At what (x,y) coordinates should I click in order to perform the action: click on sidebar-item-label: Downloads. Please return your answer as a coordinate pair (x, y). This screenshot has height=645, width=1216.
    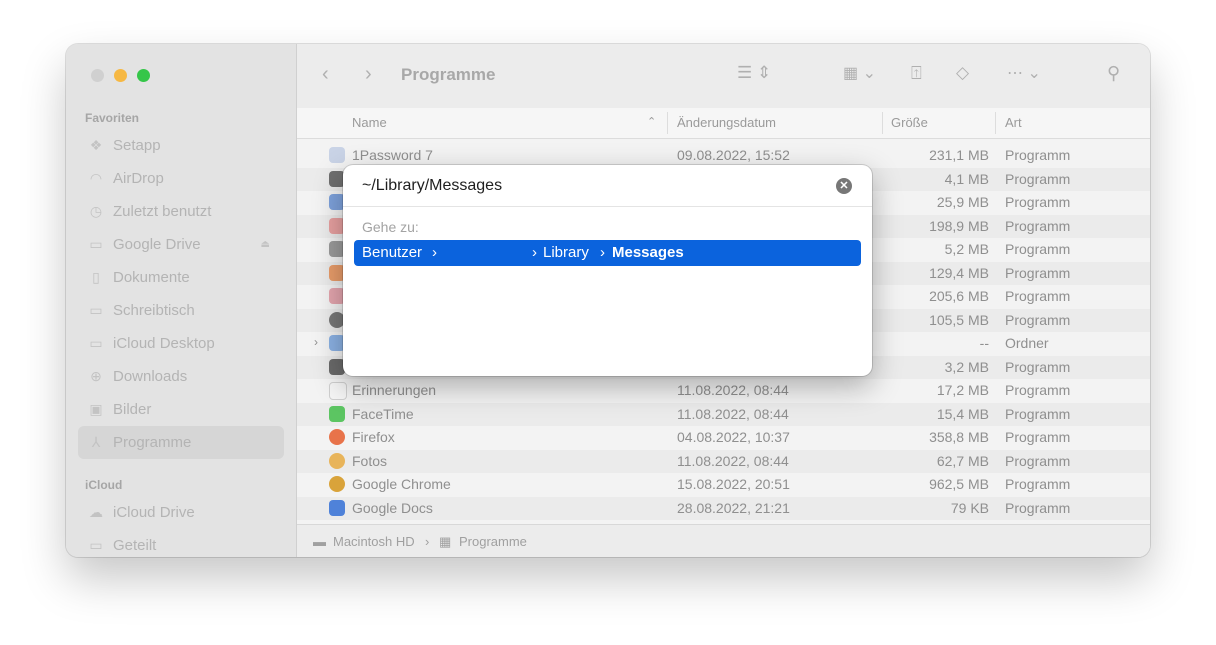
    Looking at the image, I should click on (150, 376).